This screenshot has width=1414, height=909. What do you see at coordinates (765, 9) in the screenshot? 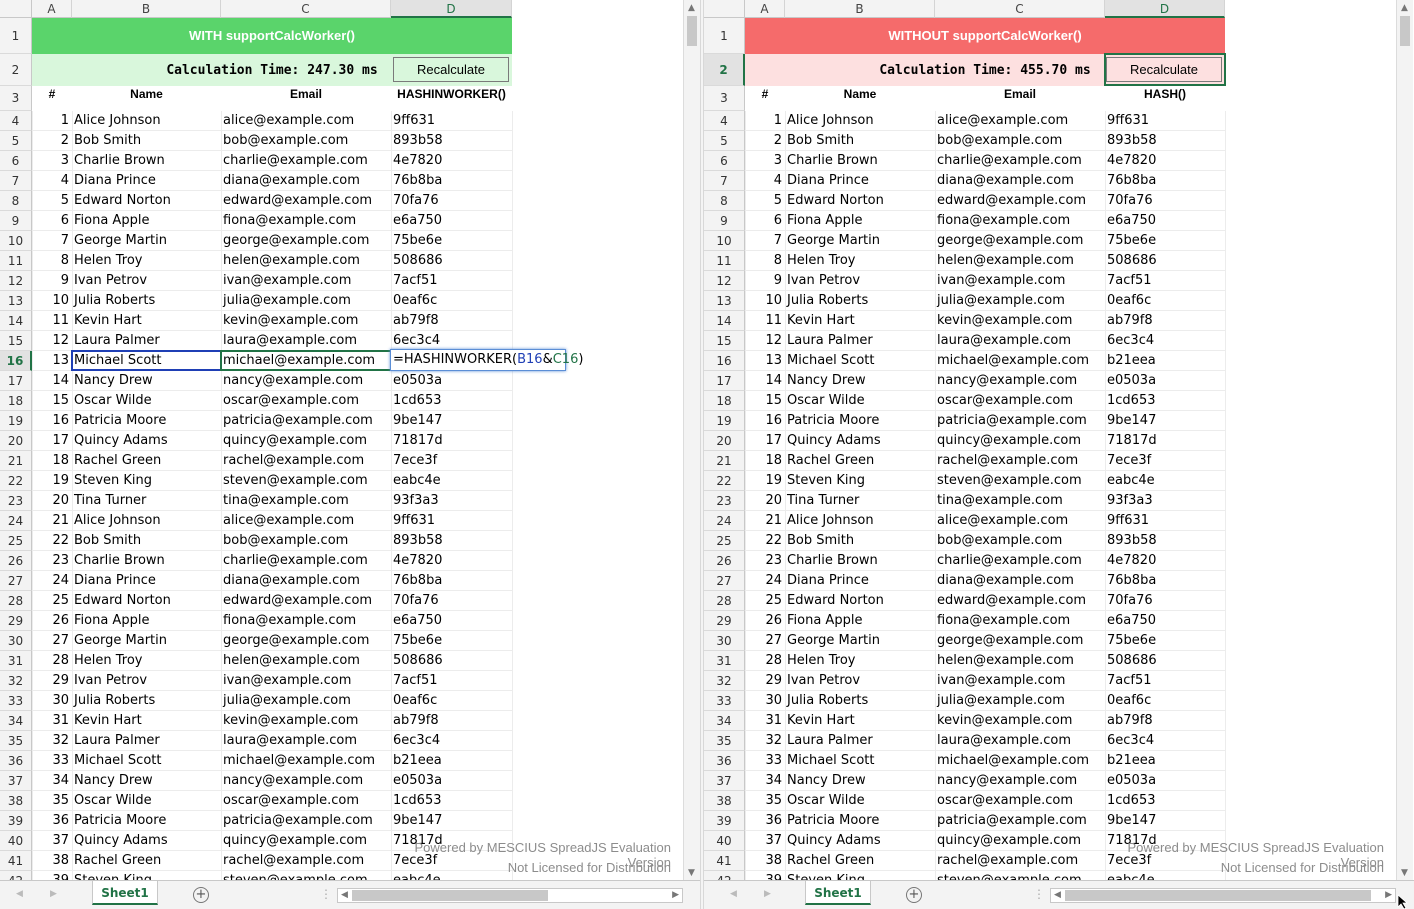
I see `col-header-a: A` at bounding box center [765, 9].